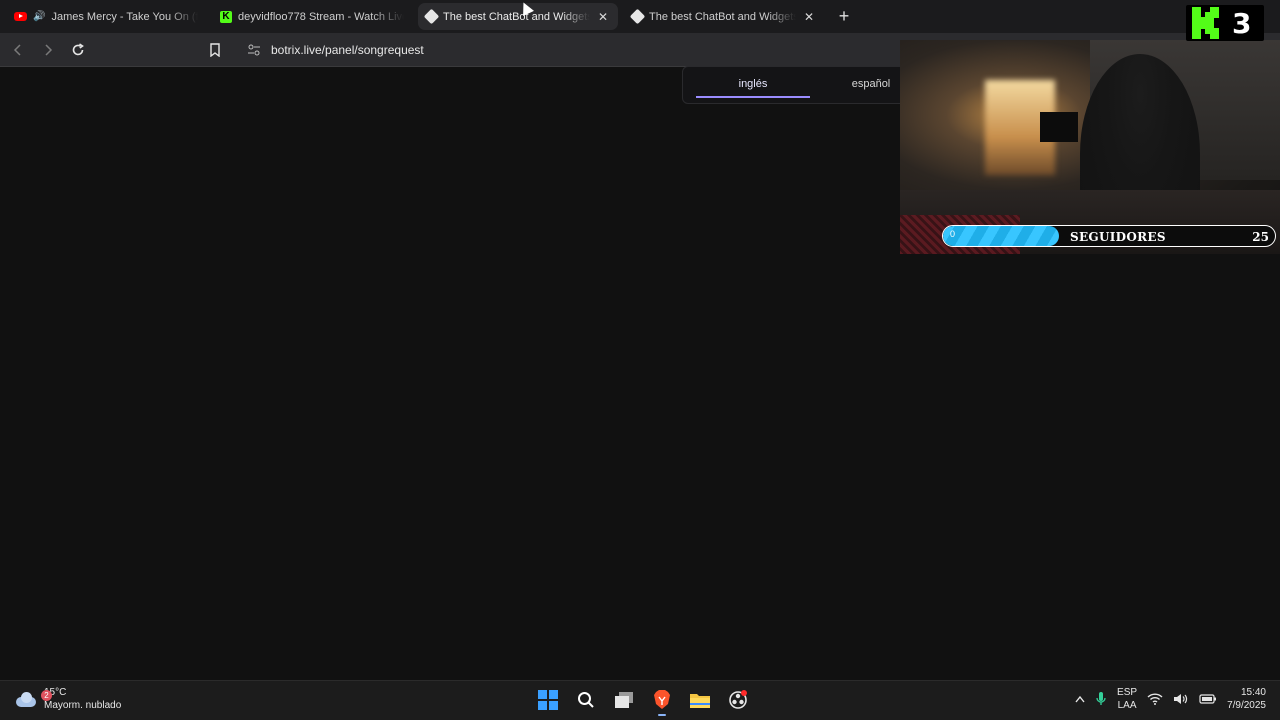 The width and height of the screenshot is (1280, 720). I want to click on tab-title: deyvidfloo778 Stream - Watch Live o, so click(321, 16).